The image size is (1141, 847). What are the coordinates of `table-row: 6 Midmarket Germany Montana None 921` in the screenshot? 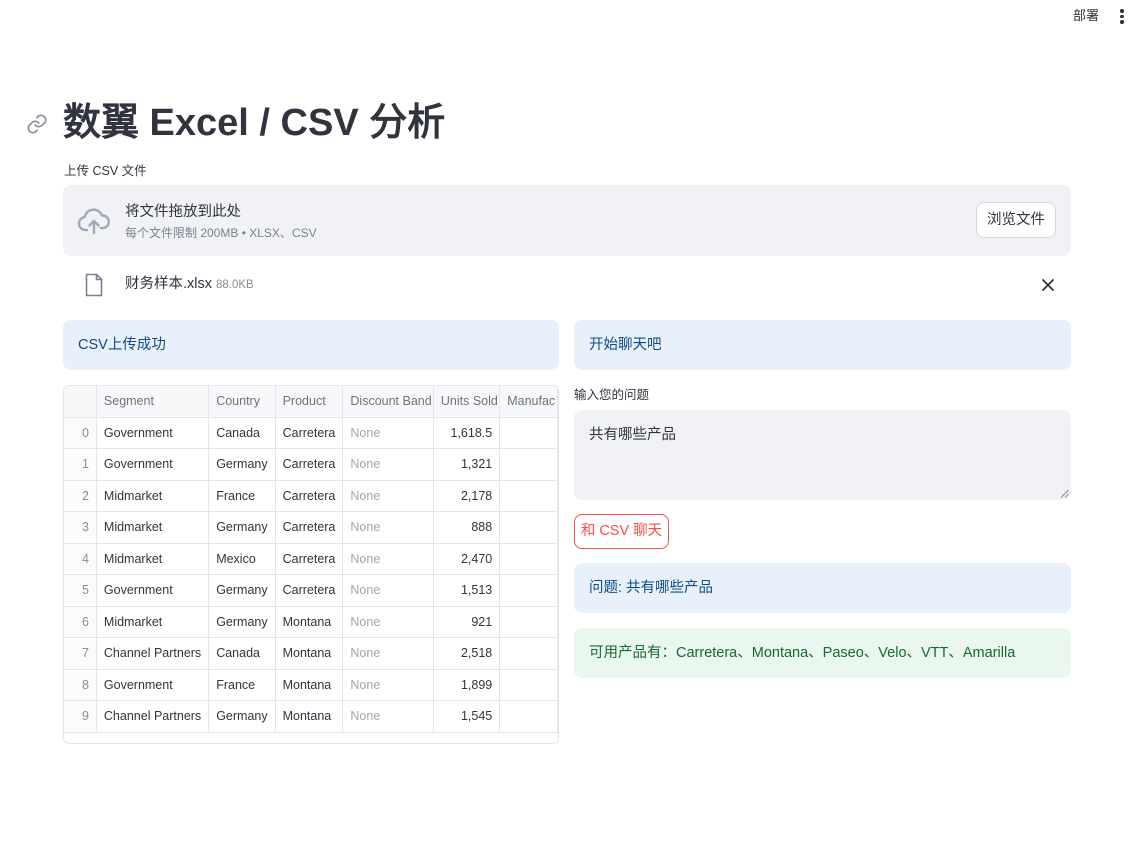 It's located at (311, 622).